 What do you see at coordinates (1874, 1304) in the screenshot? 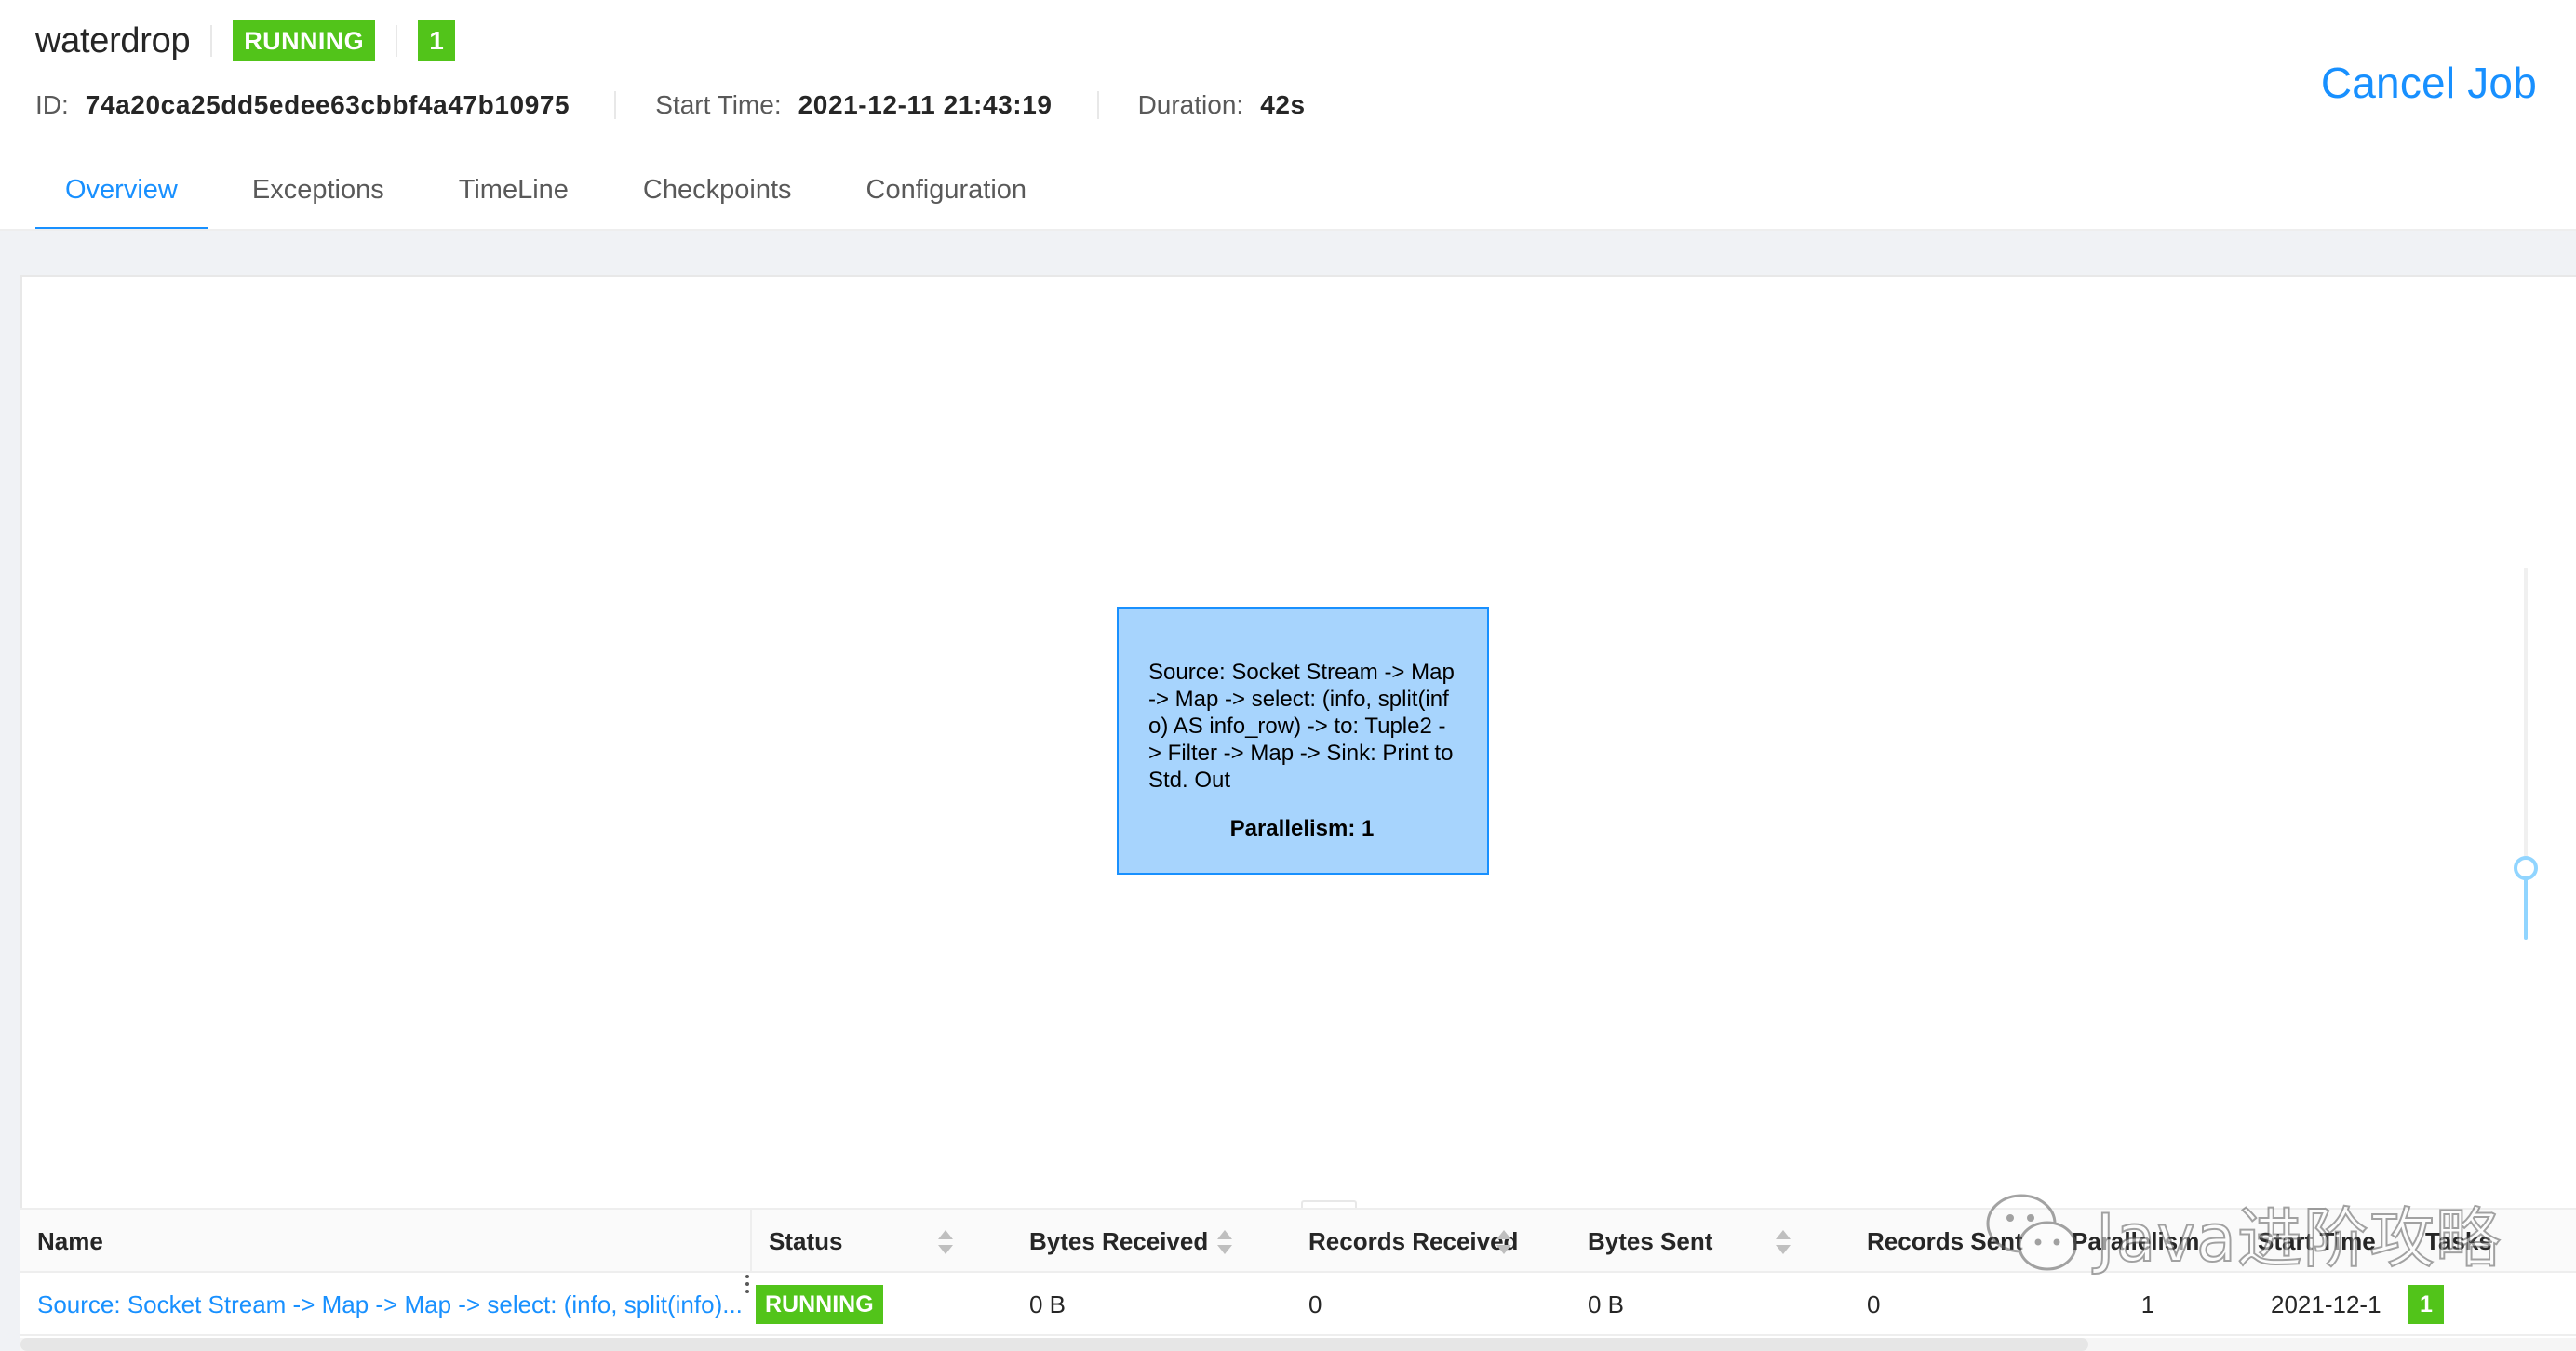
I see `records-sent-cell: 0` at bounding box center [1874, 1304].